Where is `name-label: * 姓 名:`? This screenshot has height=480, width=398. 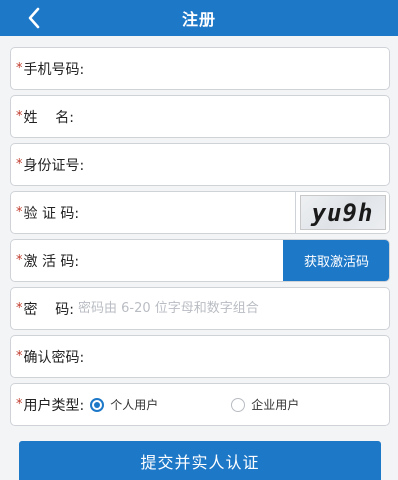 name-label: * 姓 名: is located at coordinates (42, 116).